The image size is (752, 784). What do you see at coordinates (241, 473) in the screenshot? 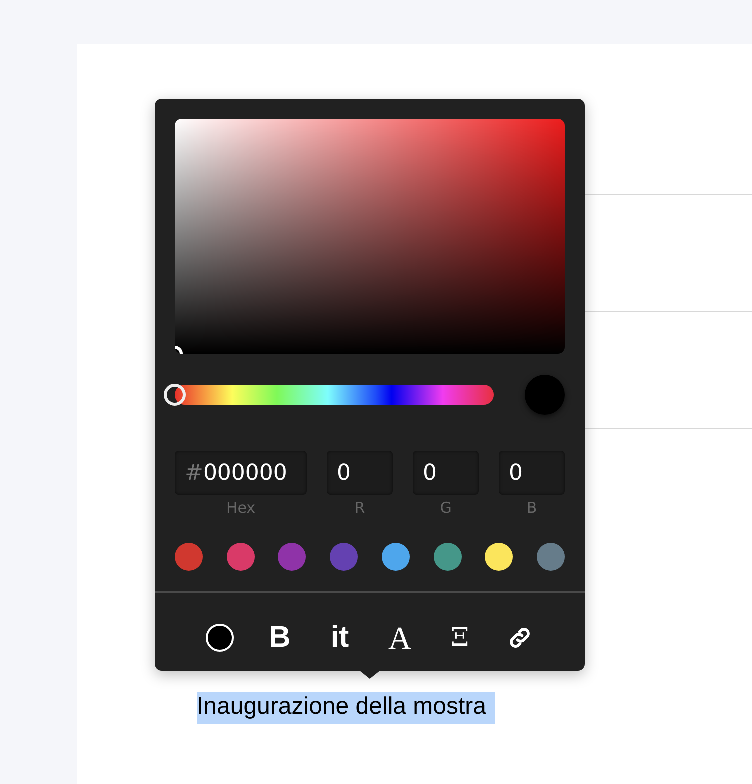
I see `hex-field: #000000` at bounding box center [241, 473].